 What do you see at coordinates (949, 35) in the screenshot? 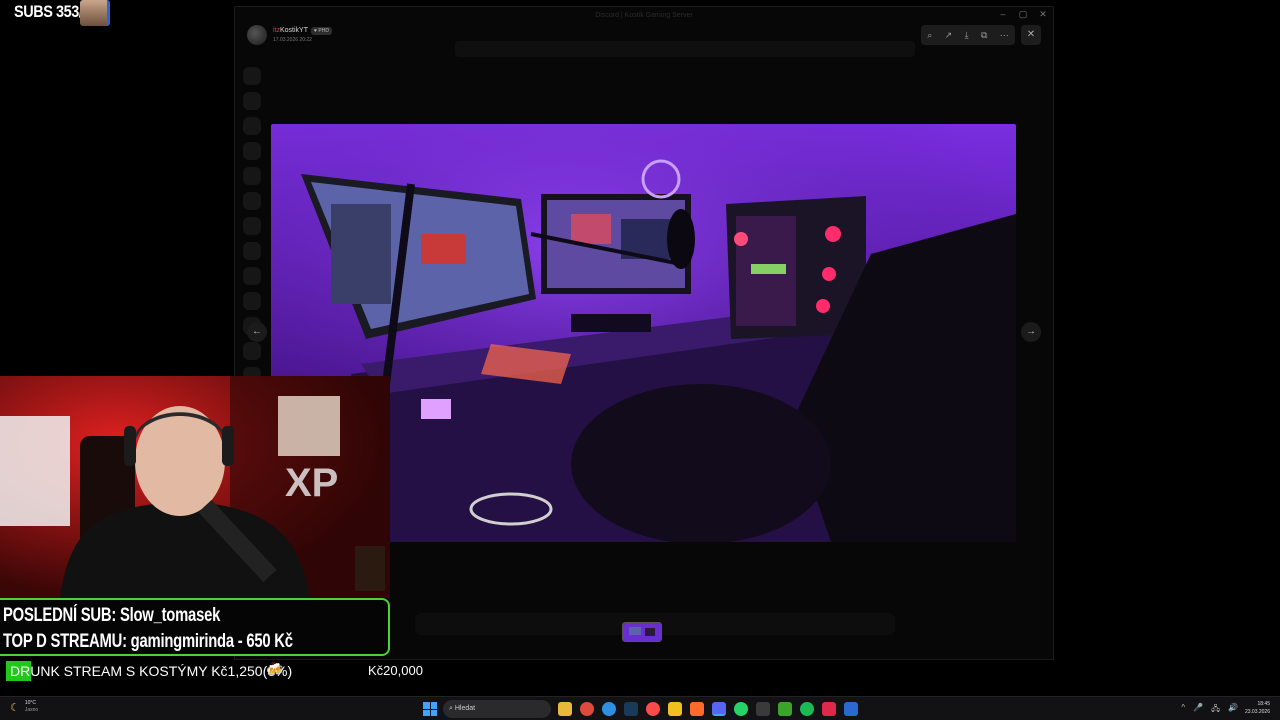
I see `share-icon: ↗` at bounding box center [949, 35].